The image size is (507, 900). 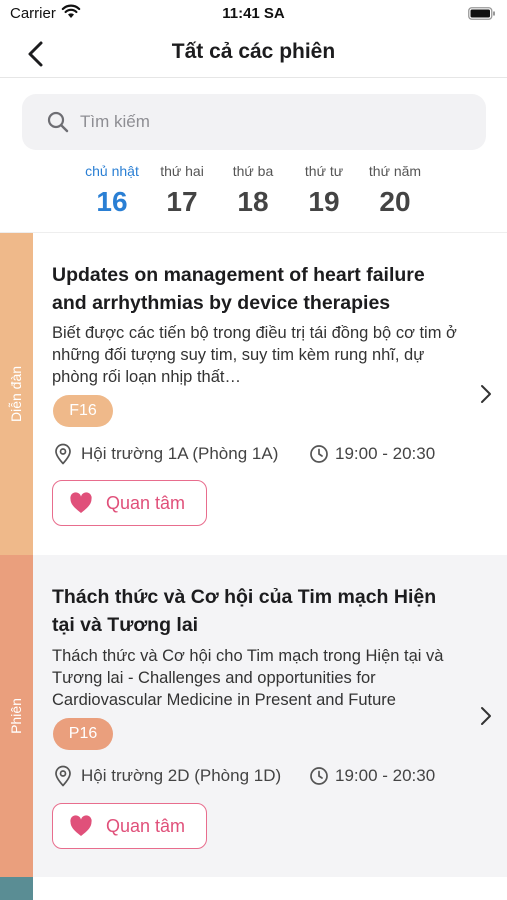 I want to click on session-card-partial, so click(x=253, y=888).